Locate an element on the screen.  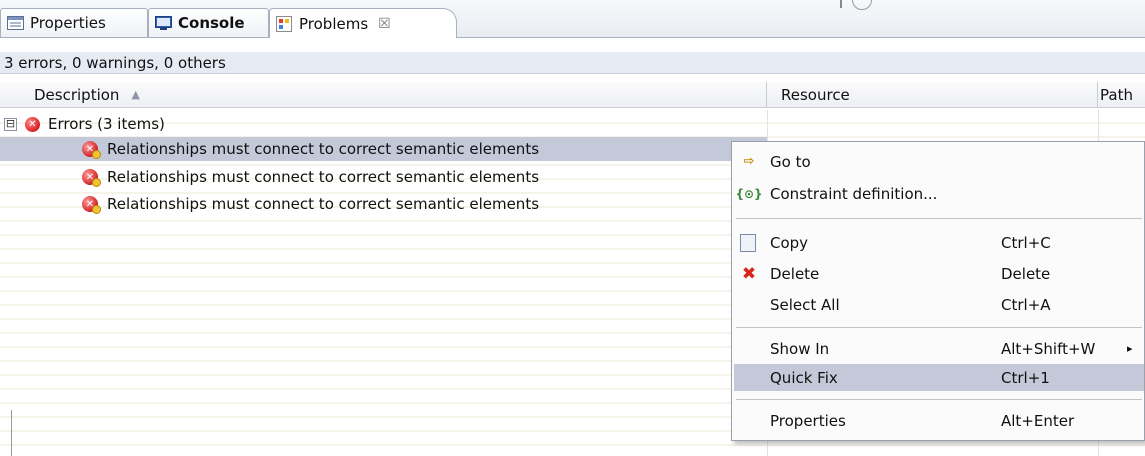
column-resource: Resource is located at coordinates (932, 94).